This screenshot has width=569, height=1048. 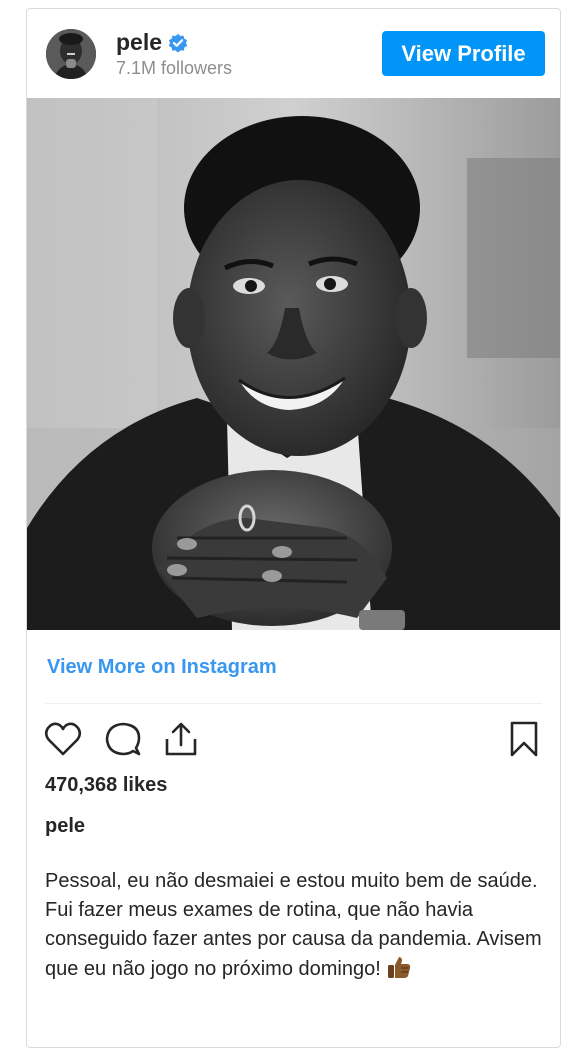 What do you see at coordinates (123, 739) in the screenshot?
I see `comment-bubble-icon` at bounding box center [123, 739].